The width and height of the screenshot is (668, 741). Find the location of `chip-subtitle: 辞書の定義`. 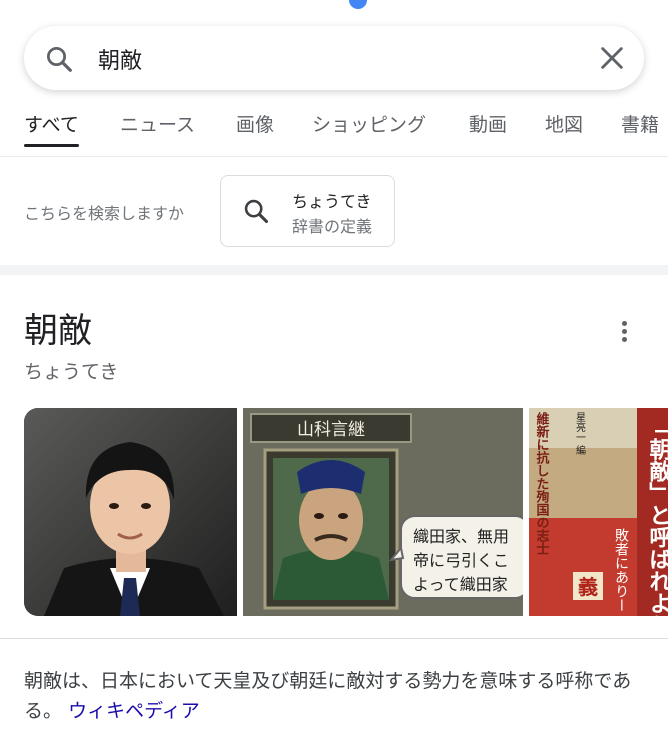

chip-subtitle: 辞書の定義 is located at coordinates (332, 226).